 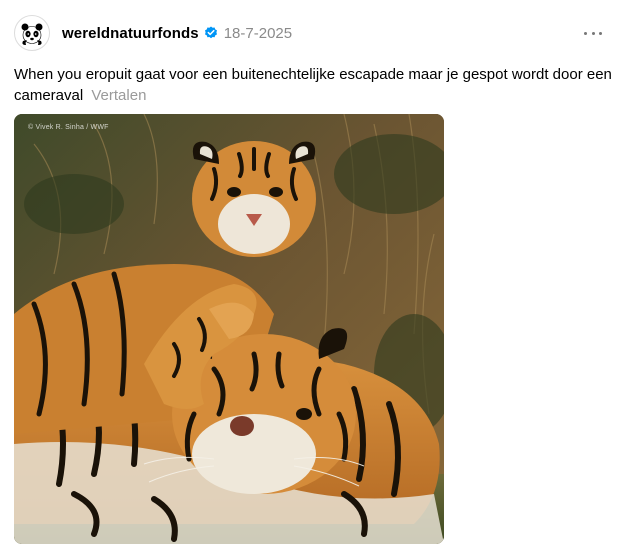 What do you see at coordinates (118, 95) in the screenshot?
I see `translate-link: Vertalen` at bounding box center [118, 95].